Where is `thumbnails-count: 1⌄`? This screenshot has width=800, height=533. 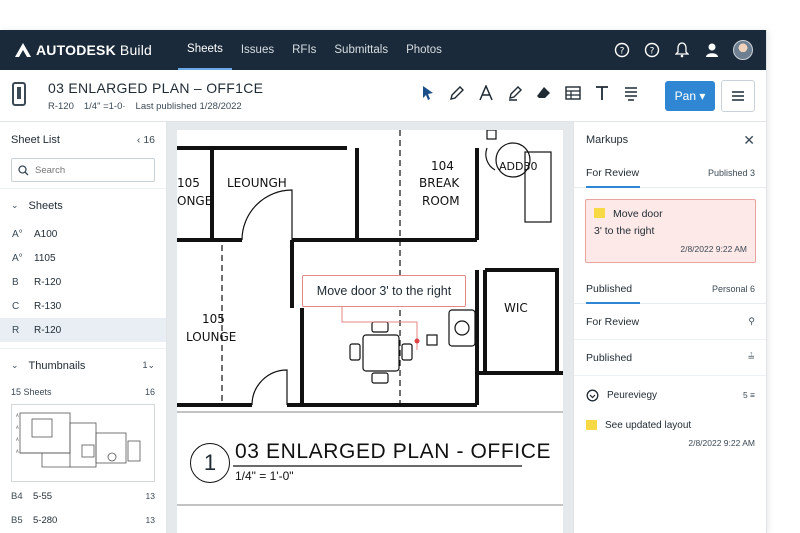 thumbnails-count: 1⌄ is located at coordinates (148, 365).